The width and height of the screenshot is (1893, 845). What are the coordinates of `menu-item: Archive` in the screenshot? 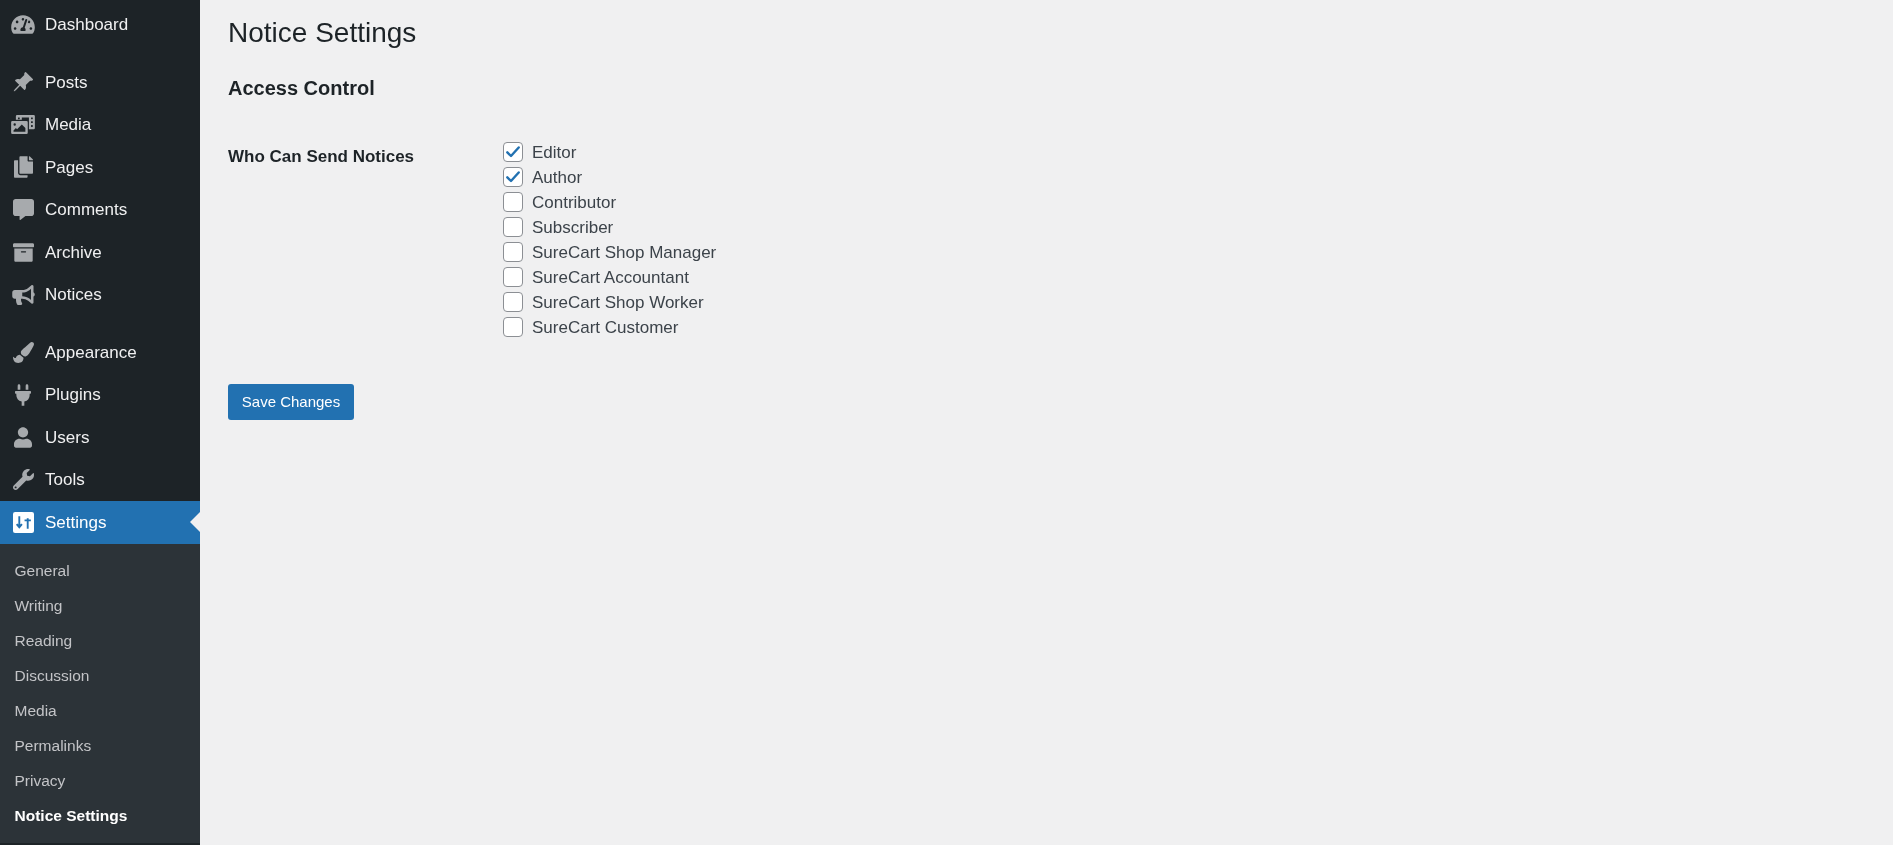 It's located at (100, 252).